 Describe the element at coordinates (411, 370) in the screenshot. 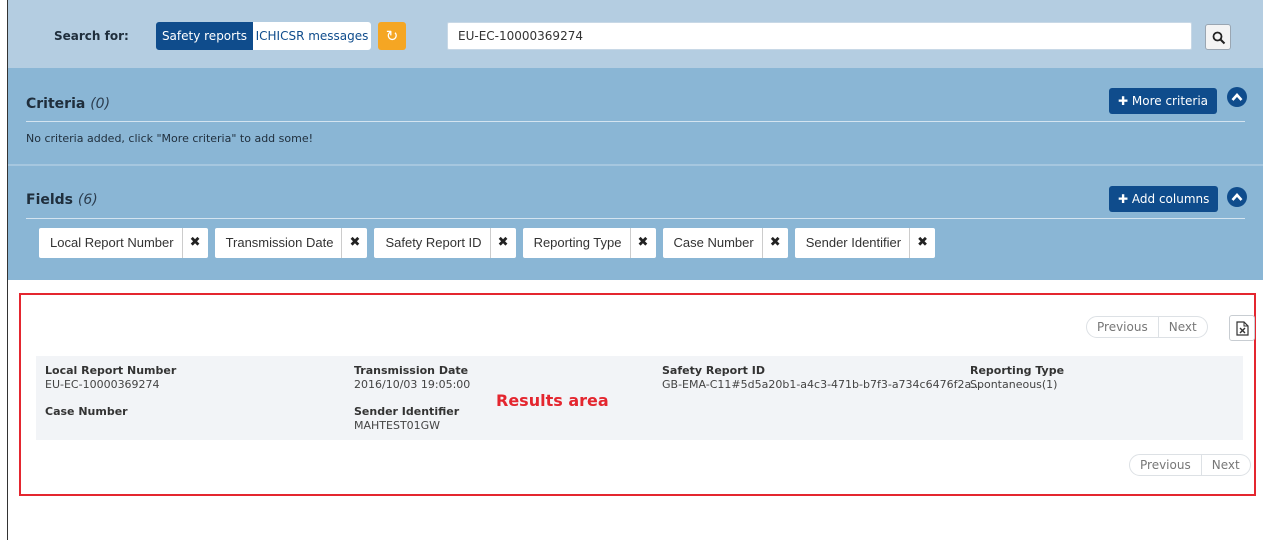

I see `cell-label: Transmission Date` at that location.